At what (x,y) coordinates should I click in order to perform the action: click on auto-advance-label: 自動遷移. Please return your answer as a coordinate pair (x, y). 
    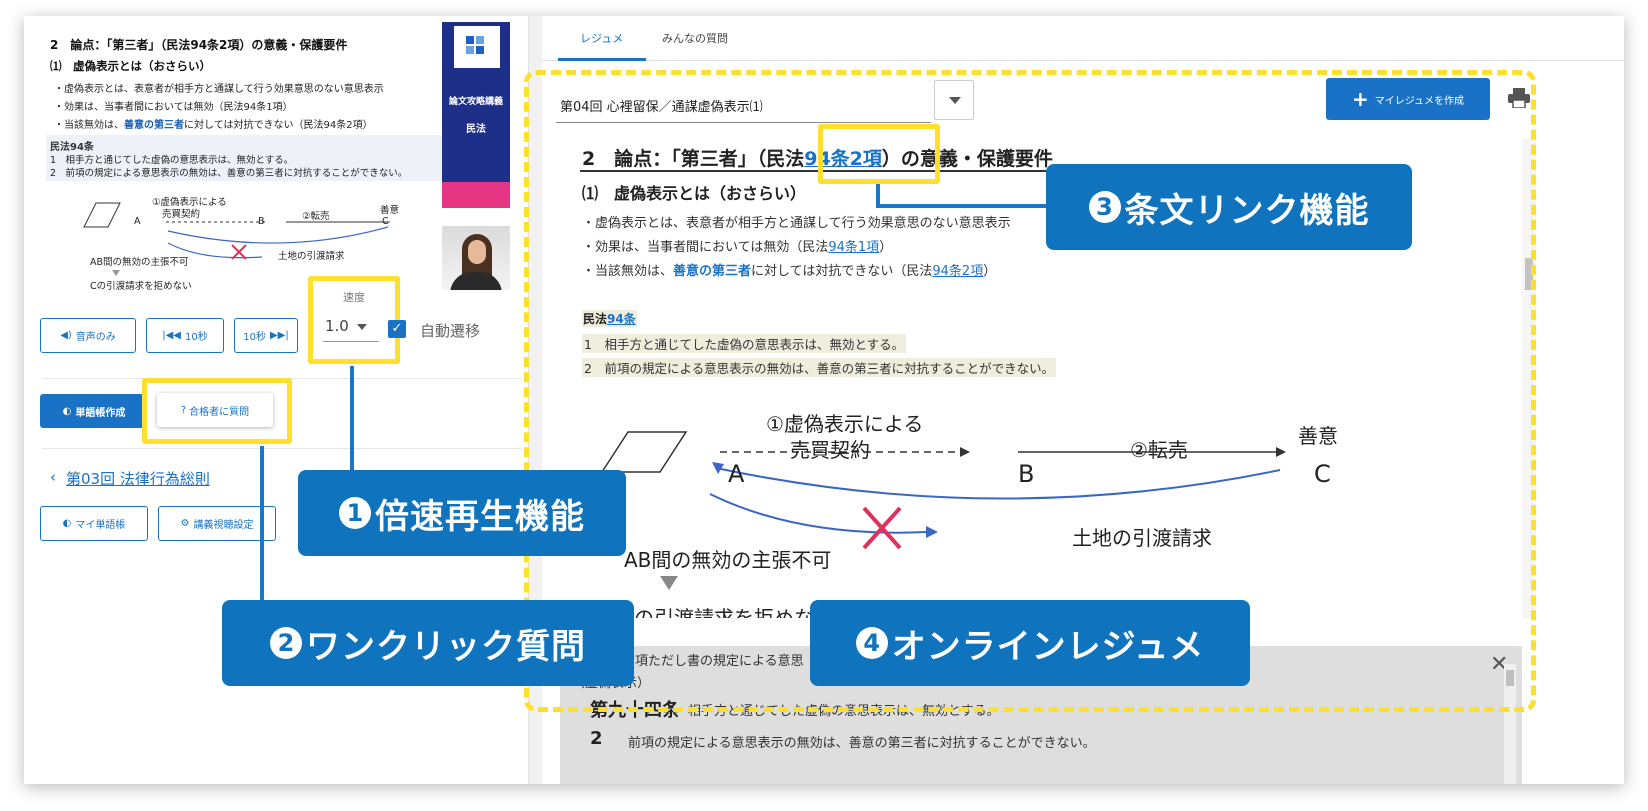
    Looking at the image, I should click on (450, 331).